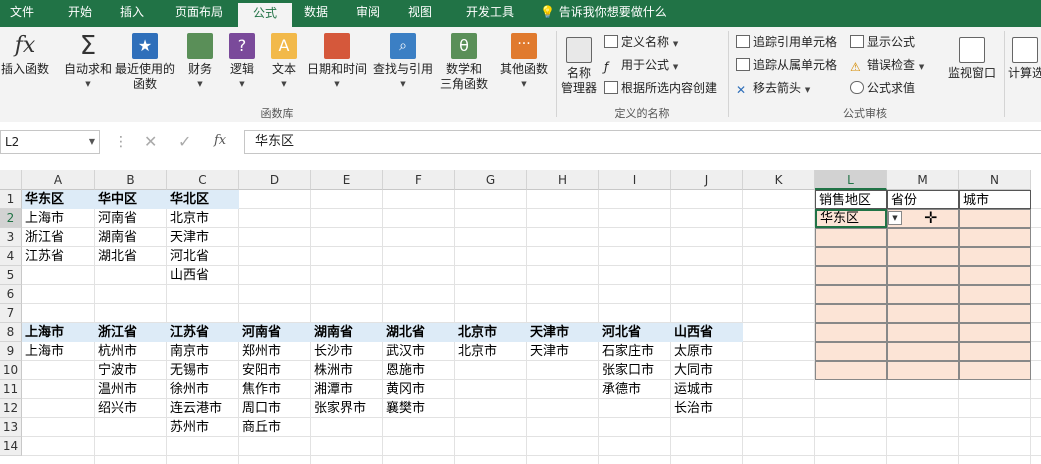 The image size is (1041, 464). I want to click on city-cell: 株洲市, so click(347, 370).